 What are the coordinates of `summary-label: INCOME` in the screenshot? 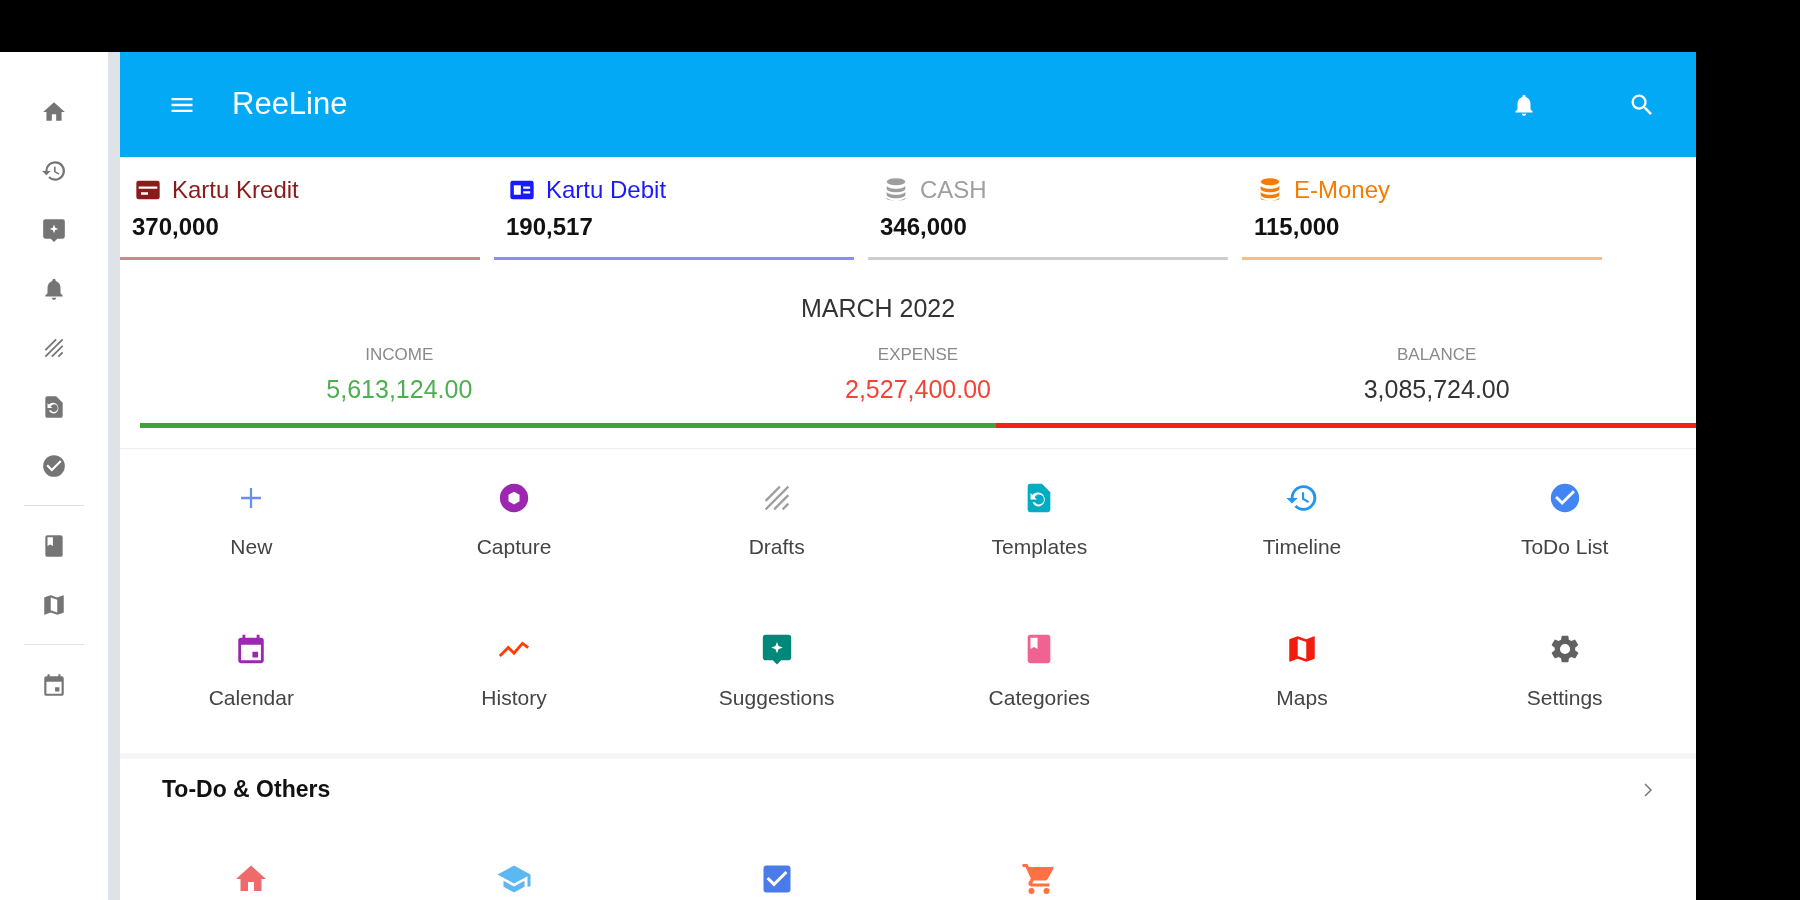 It's located at (399, 354).